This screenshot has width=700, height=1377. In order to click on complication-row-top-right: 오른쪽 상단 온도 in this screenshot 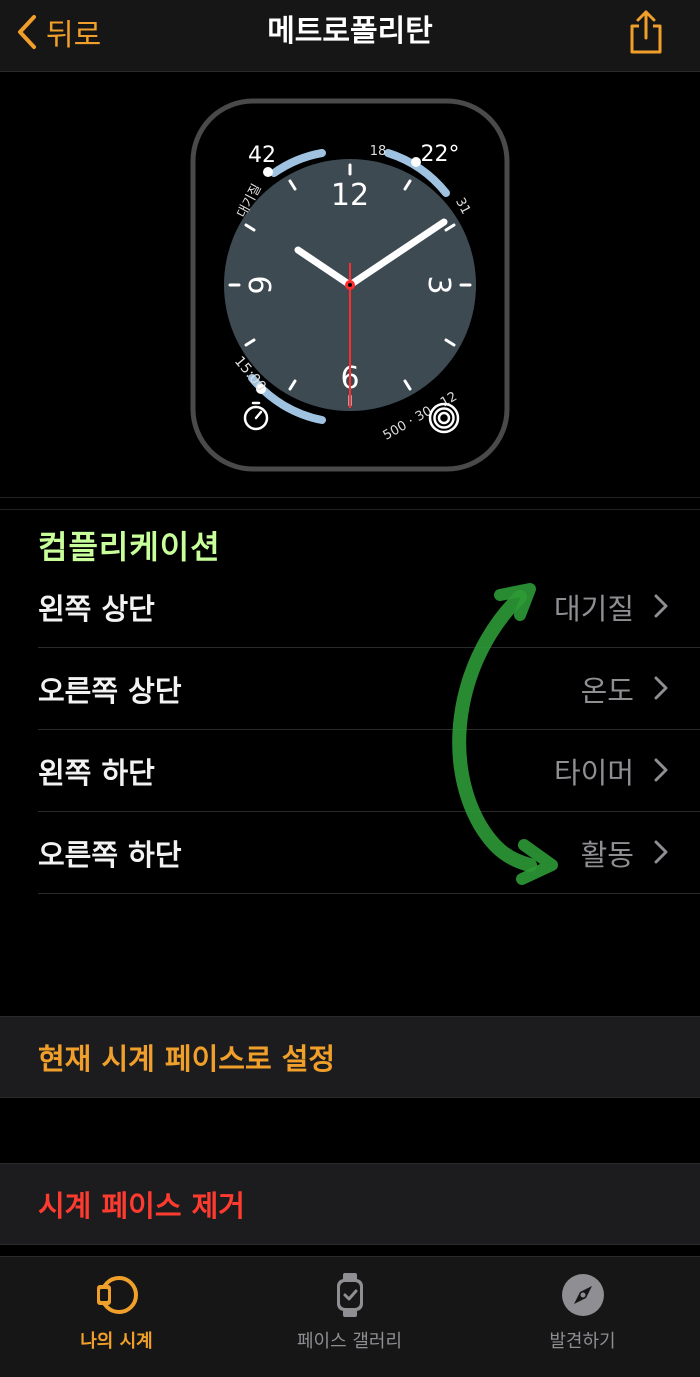, I will do `click(350, 689)`.